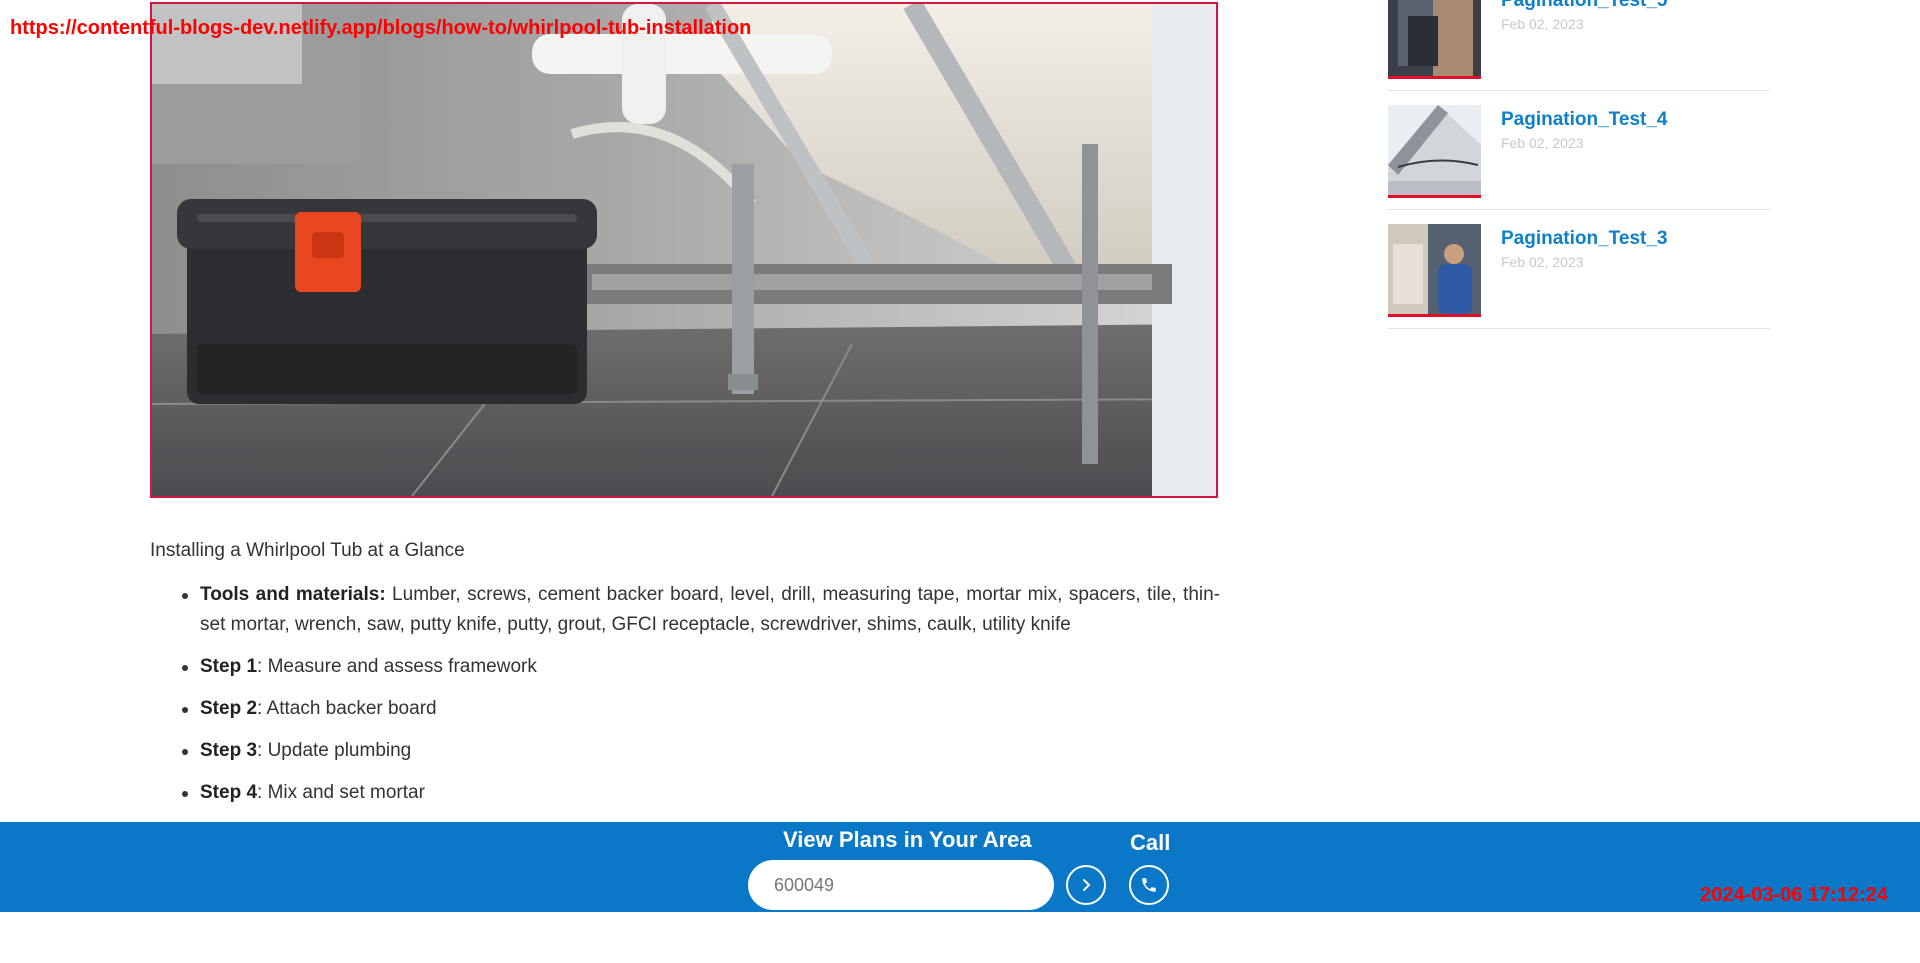 The height and width of the screenshot is (963, 1920). Describe the element at coordinates (1579, 45) in the screenshot. I see `related-post: Pagination_Test_5 Feb 02, 2023` at that location.